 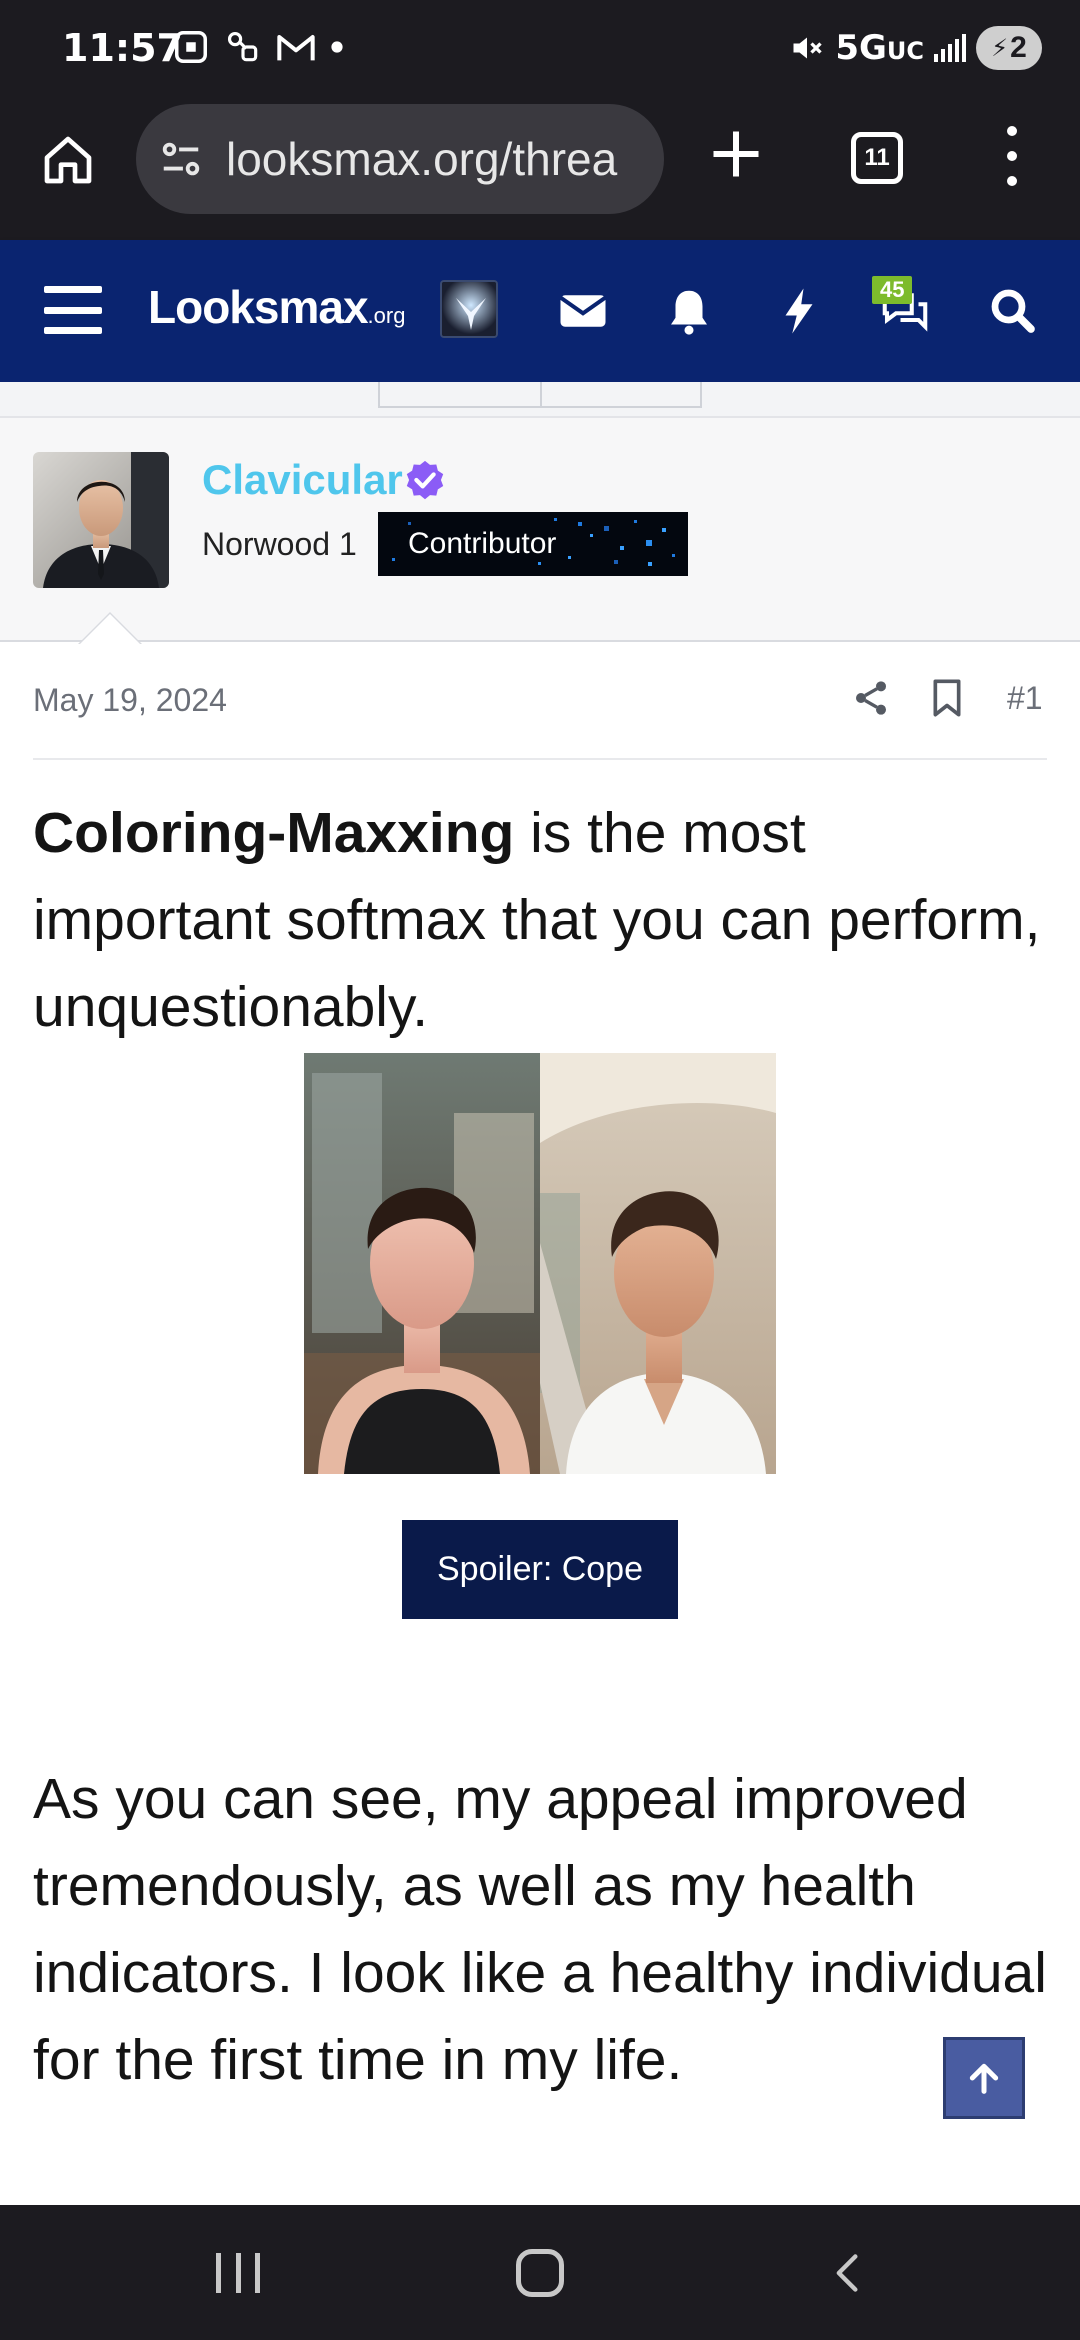 What do you see at coordinates (436, 159) in the screenshot?
I see `url-text: looksmax.org/threa` at bounding box center [436, 159].